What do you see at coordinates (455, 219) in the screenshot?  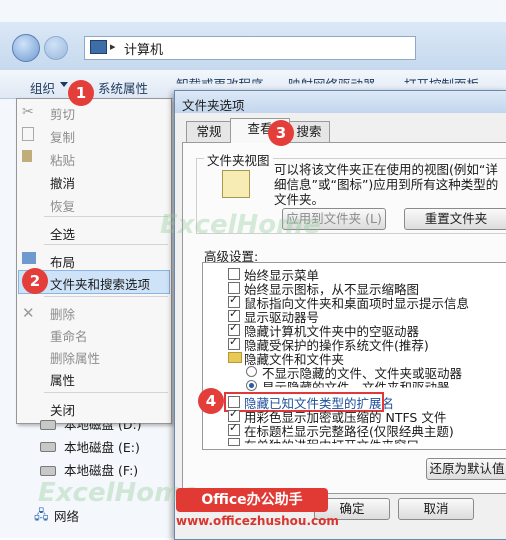 I see `reset-folders-button: 重置文件夹` at bounding box center [455, 219].